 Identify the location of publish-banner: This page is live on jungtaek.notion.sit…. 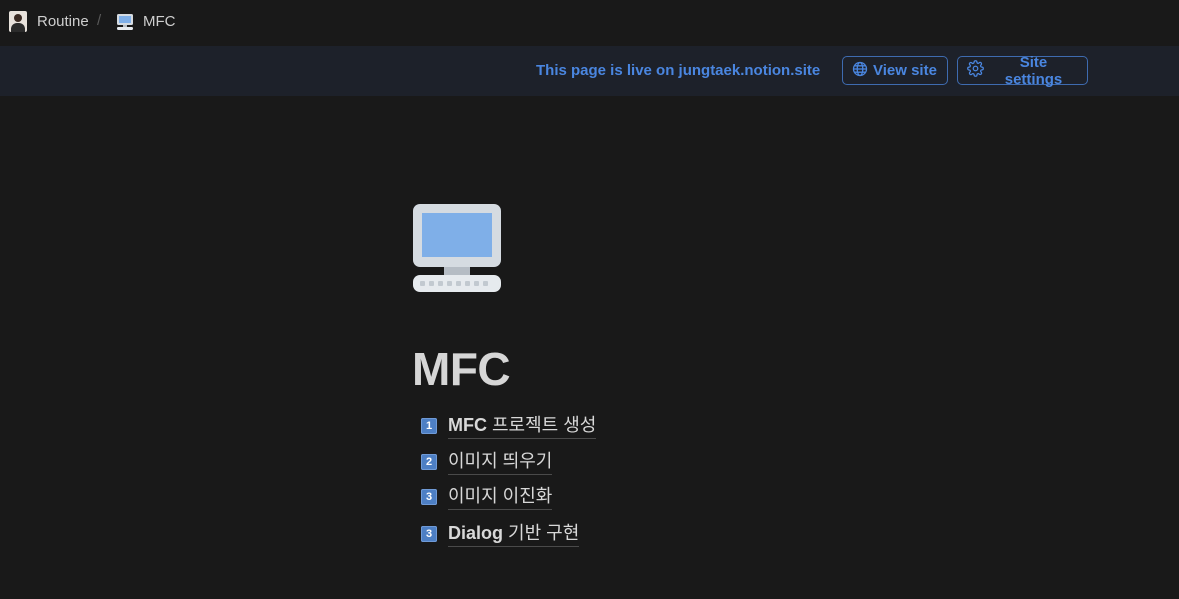
(589, 71).